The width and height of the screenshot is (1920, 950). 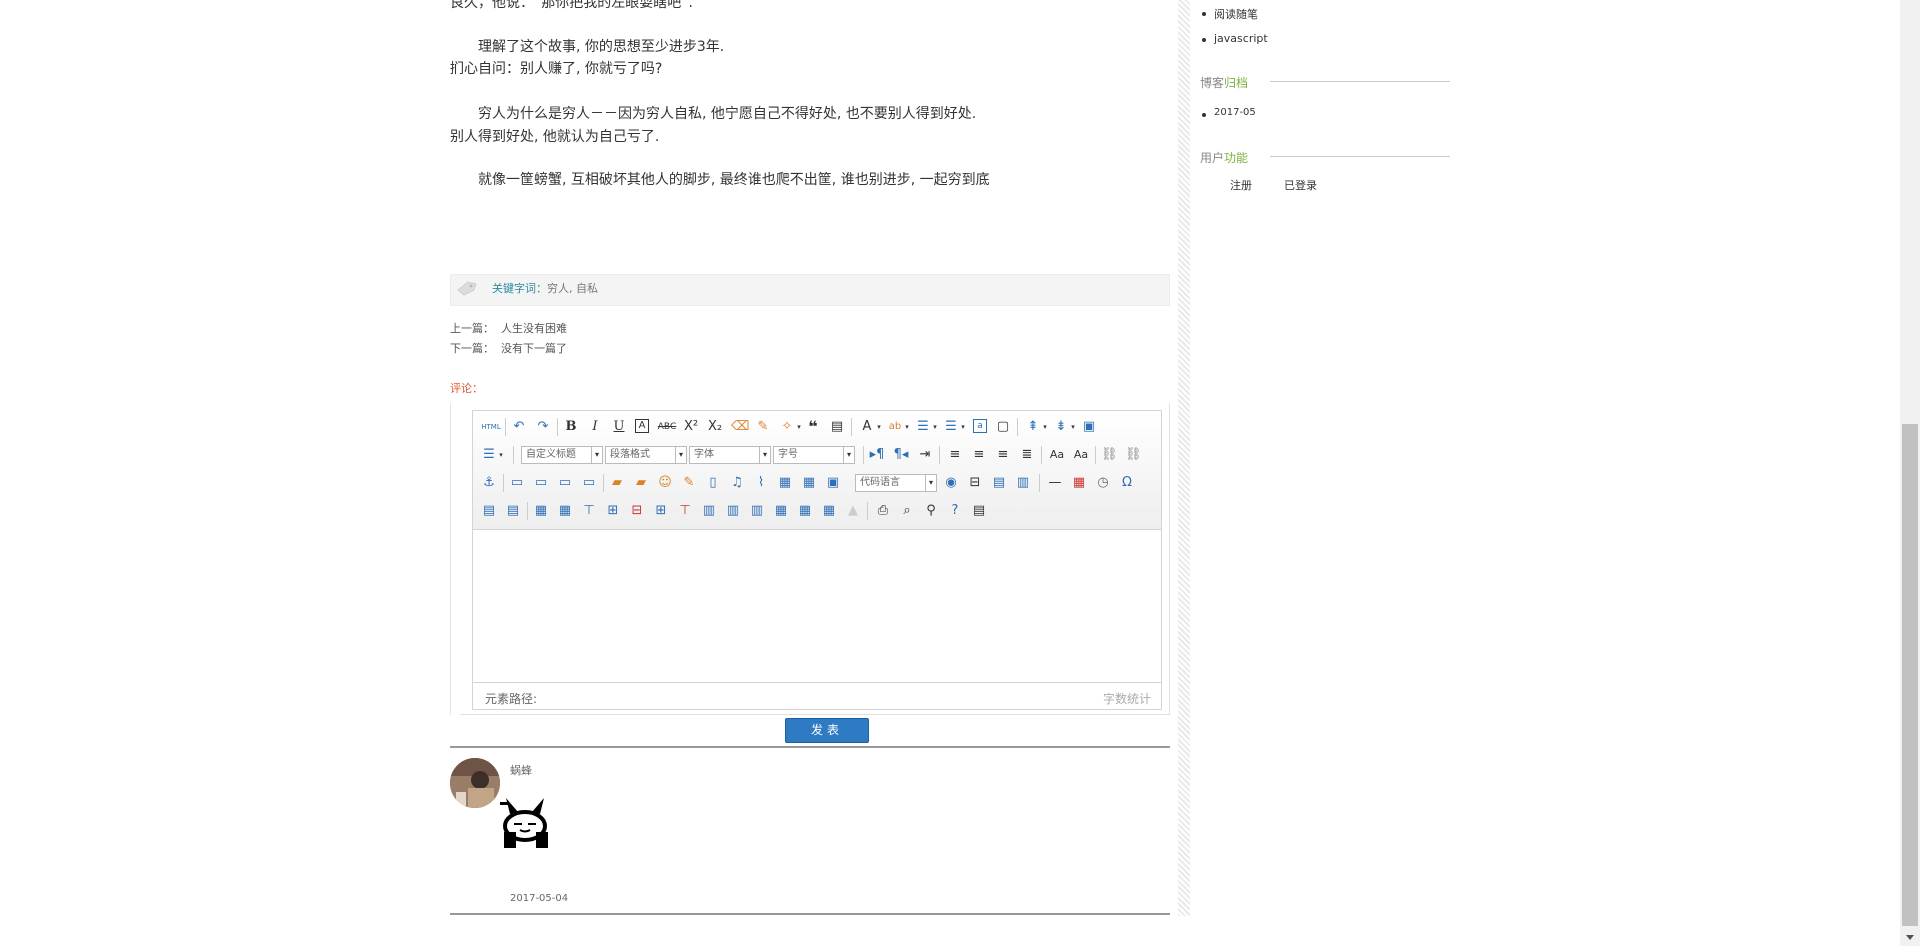 What do you see at coordinates (833, 483) in the screenshot?
I see `insert-frame-icon: ▣` at bounding box center [833, 483].